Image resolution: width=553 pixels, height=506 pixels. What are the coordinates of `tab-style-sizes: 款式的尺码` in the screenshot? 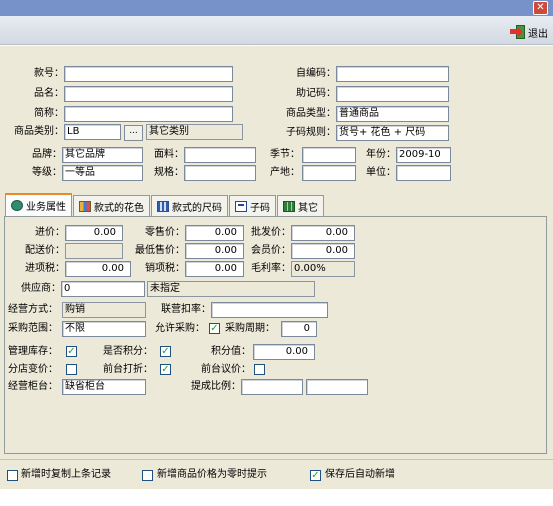 It's located at (189, 205).